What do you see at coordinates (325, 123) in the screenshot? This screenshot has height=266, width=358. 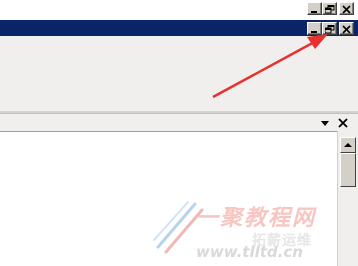 I see `chevron-down-icon` at bounding box center [325, 123].